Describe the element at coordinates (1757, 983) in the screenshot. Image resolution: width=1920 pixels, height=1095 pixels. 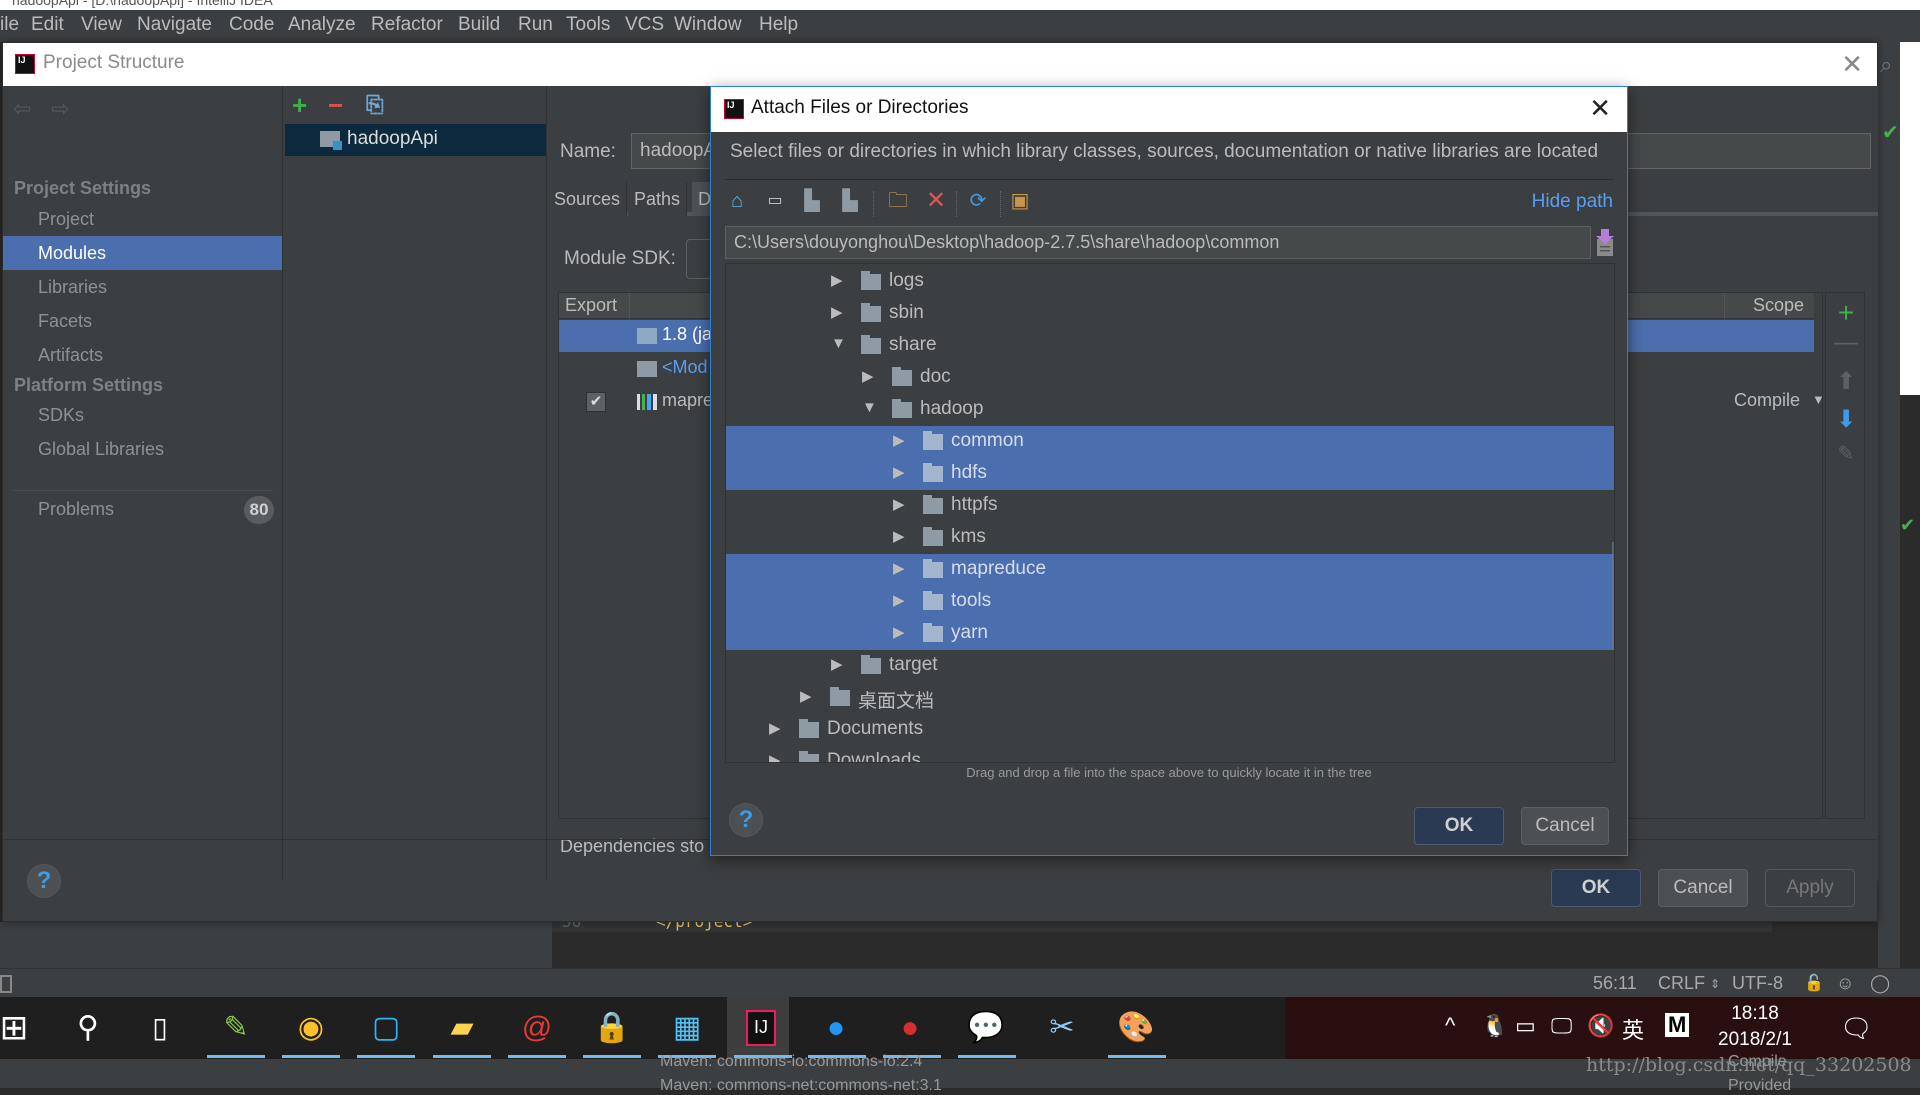
I see `encoding: UTF-8` at that location.